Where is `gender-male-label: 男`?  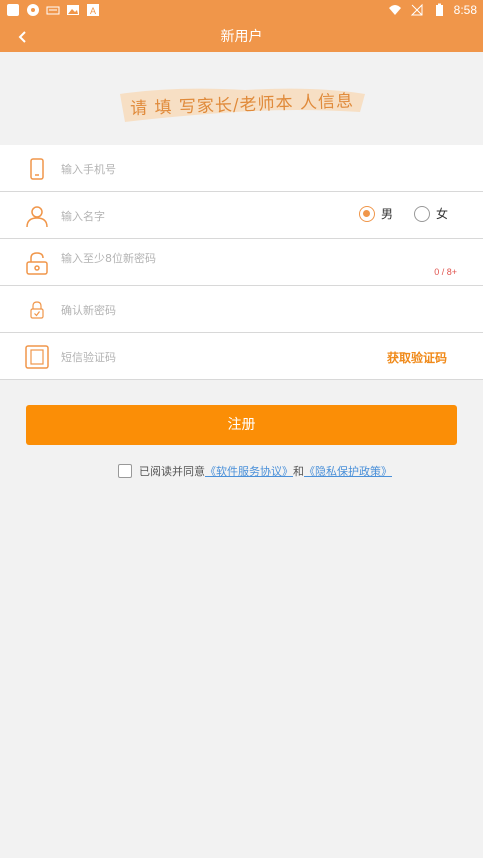 gender-male-label: 男 is located at coordinates (387, 214).